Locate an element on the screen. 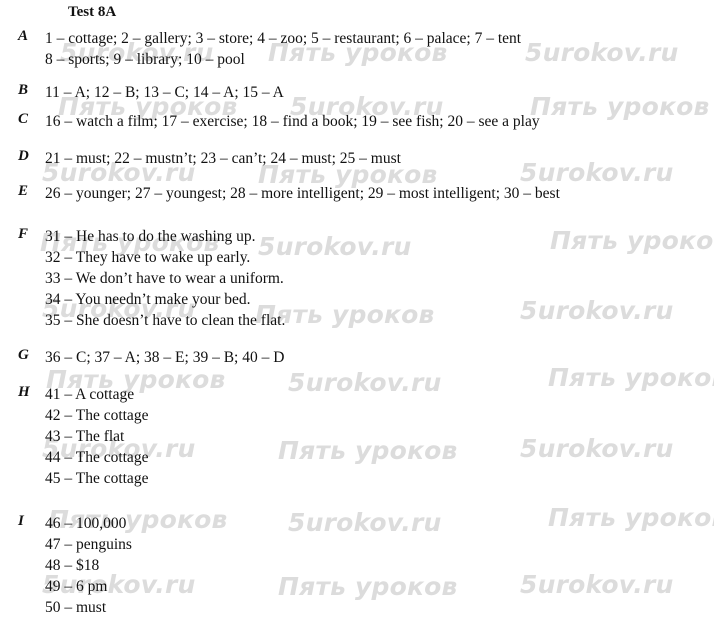  answer-section: B 11 – A; 12 – B; 13 – C; 14 – A; 15 – A is located at coordinates (357, 92).